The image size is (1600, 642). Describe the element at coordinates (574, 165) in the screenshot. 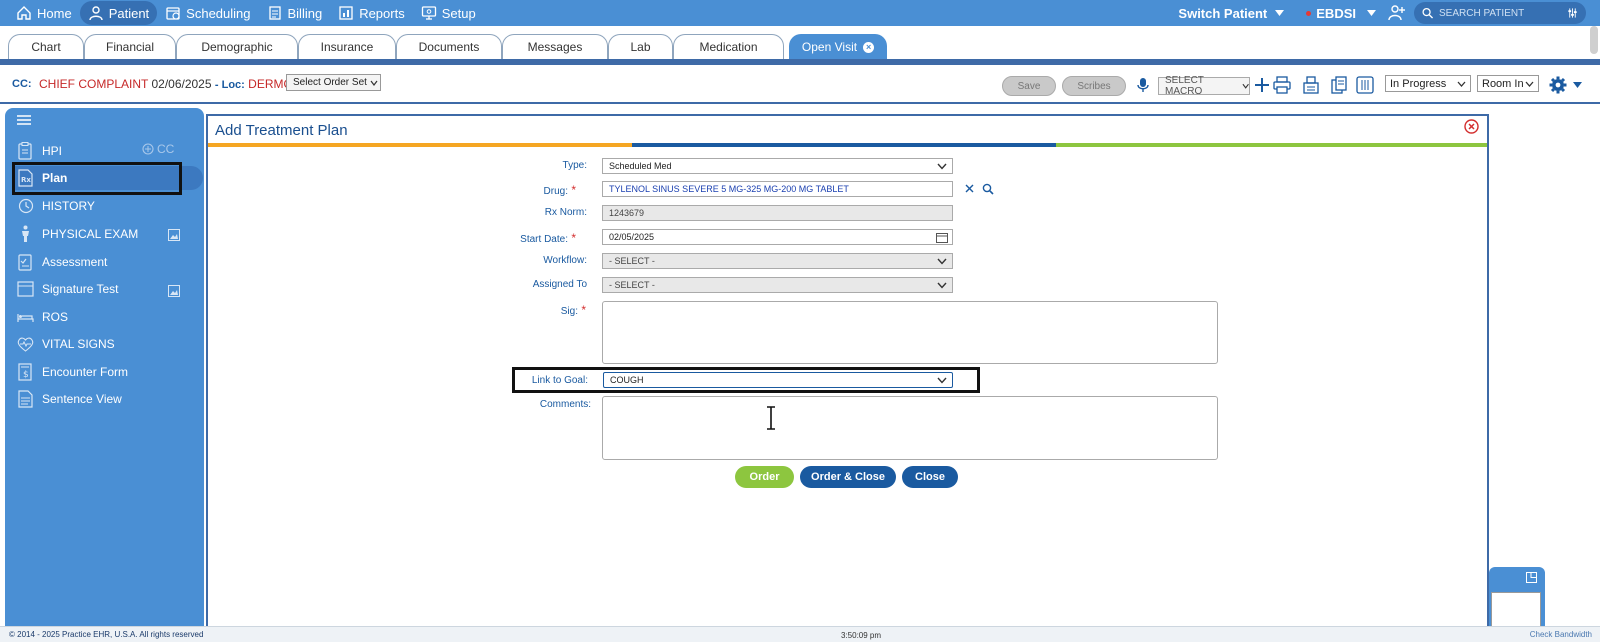

I see `type-label: Type:` at that location.